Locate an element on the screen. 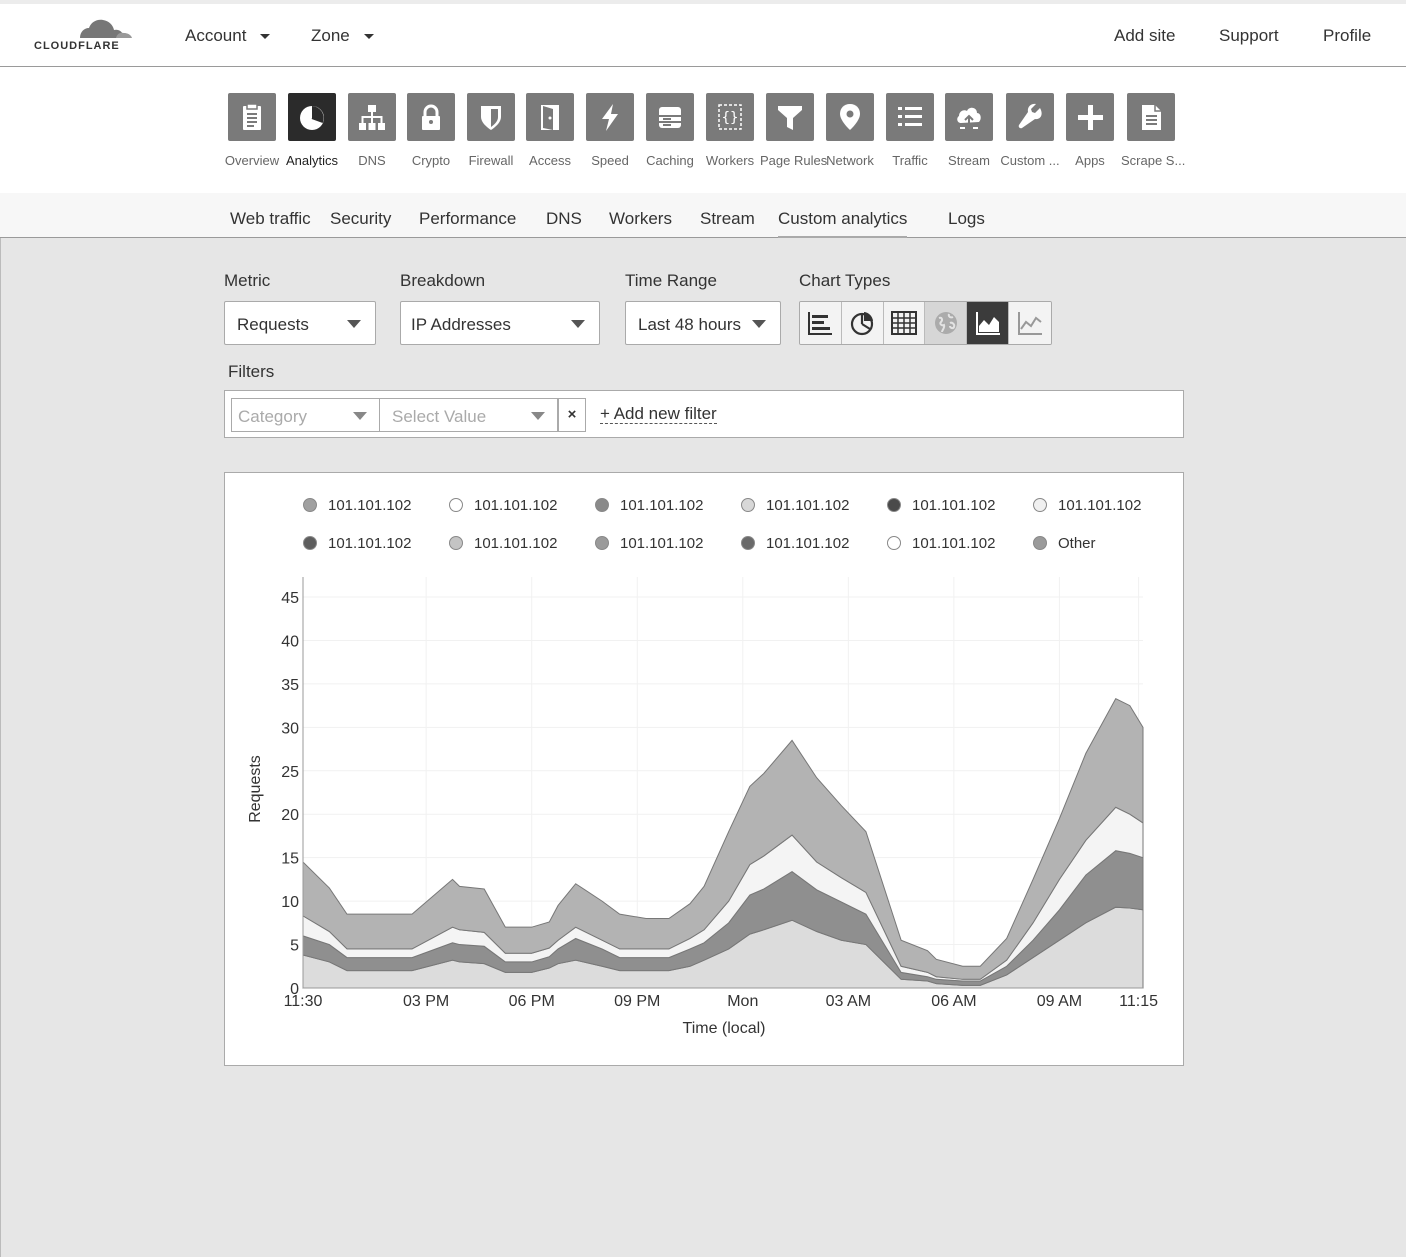 This screenshot has width=1406, height=1257. metric-value: Requests is located at coordinates (273, 324).